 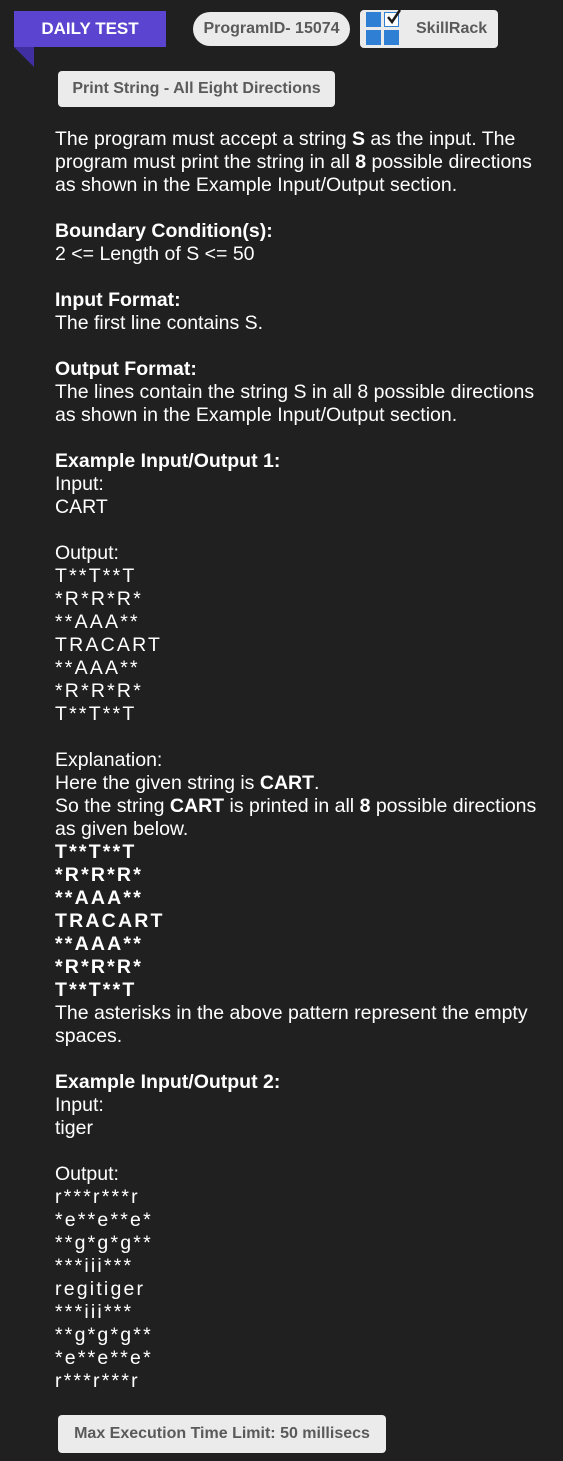 I want to click on exp-text: ., so click(x=317, y=783).